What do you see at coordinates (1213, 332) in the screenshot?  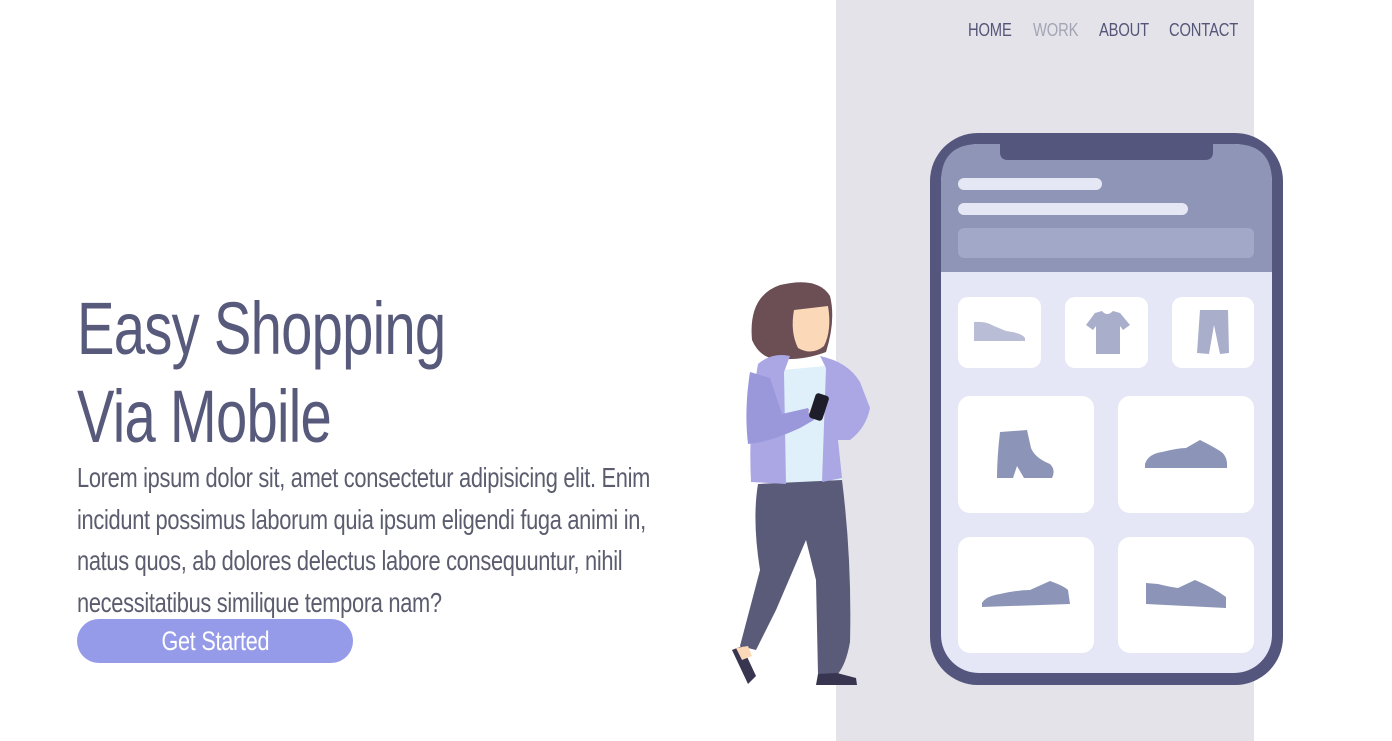 I see `product-card-pants` at bounding box center [1213, 332].